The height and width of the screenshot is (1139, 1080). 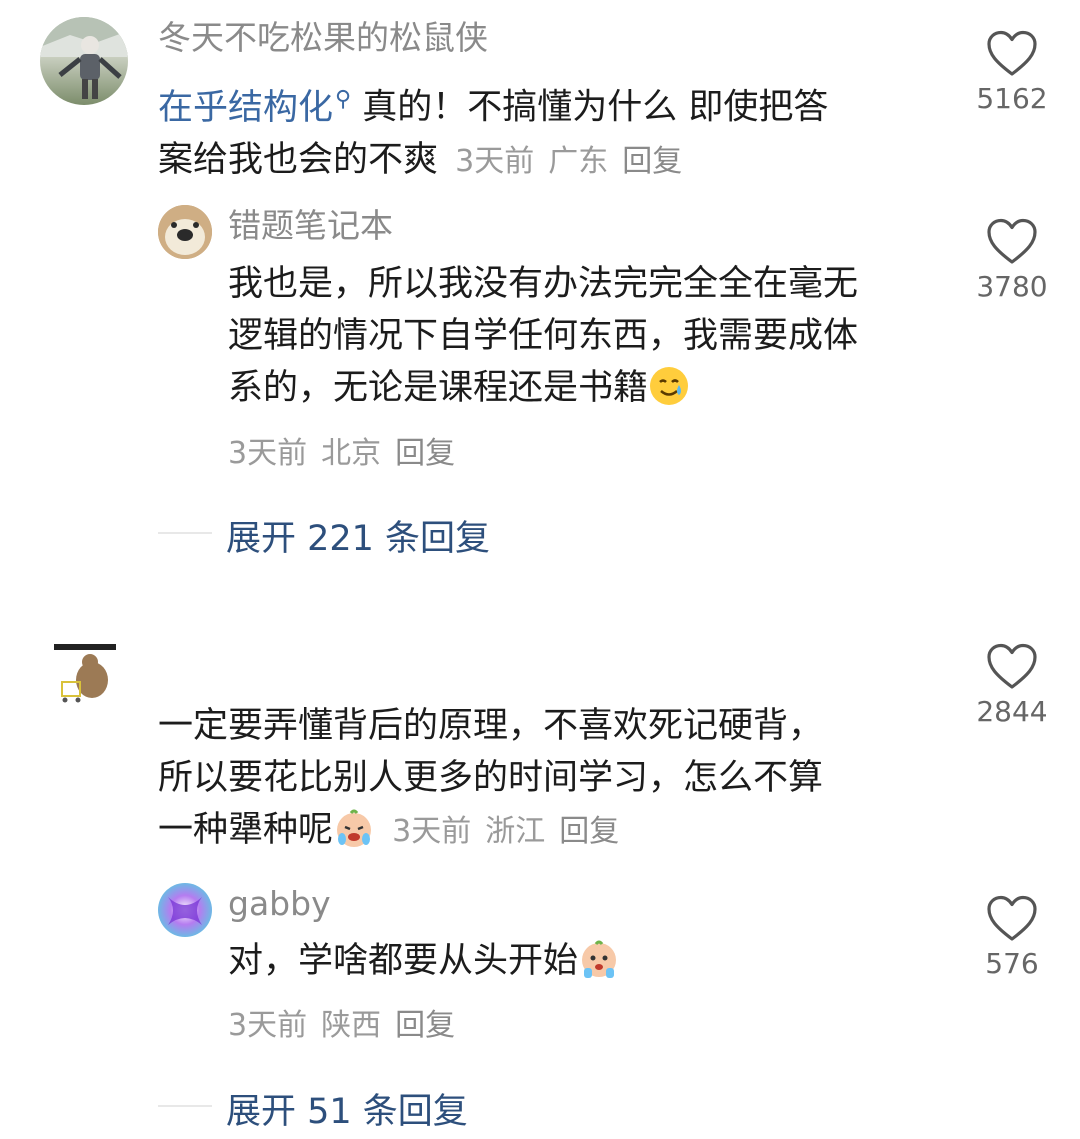 I want to click on comment-text-line: 一种犟种呢, so click(x=246, y=830).